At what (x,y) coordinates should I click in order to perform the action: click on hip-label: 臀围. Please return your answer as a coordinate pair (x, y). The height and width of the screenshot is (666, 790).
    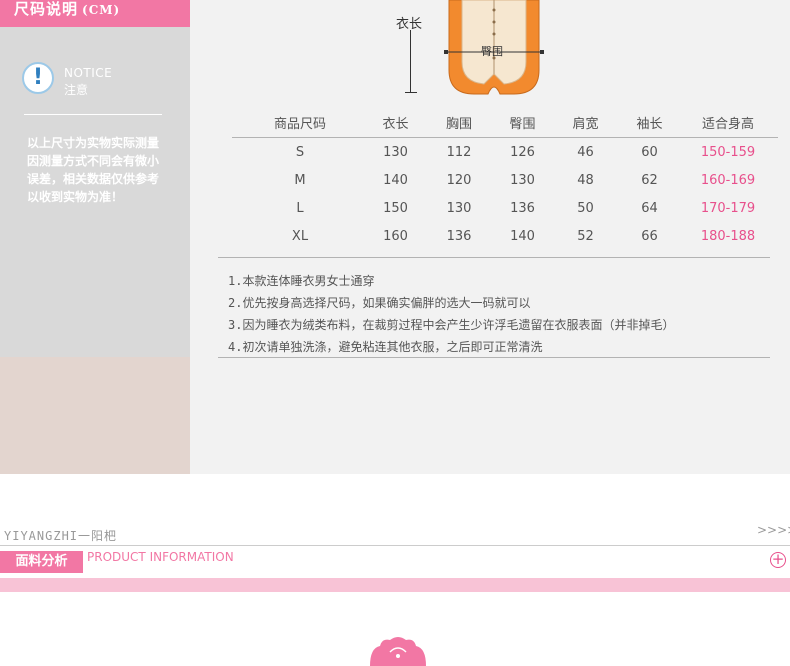
    Looking at the image, I should click on (492, 51).